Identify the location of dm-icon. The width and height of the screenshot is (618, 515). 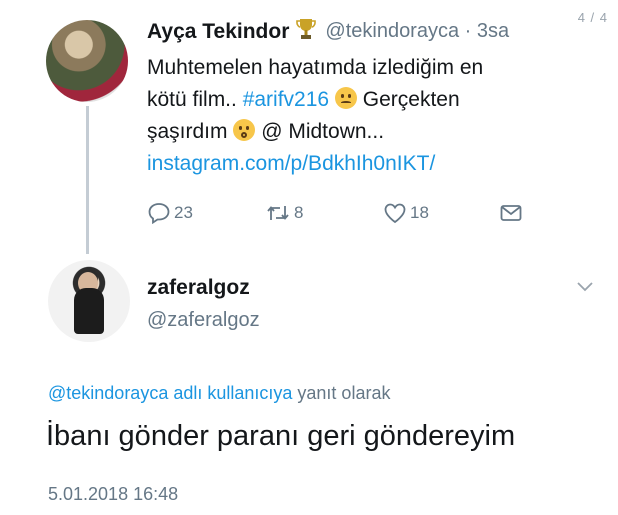
(511, 213).